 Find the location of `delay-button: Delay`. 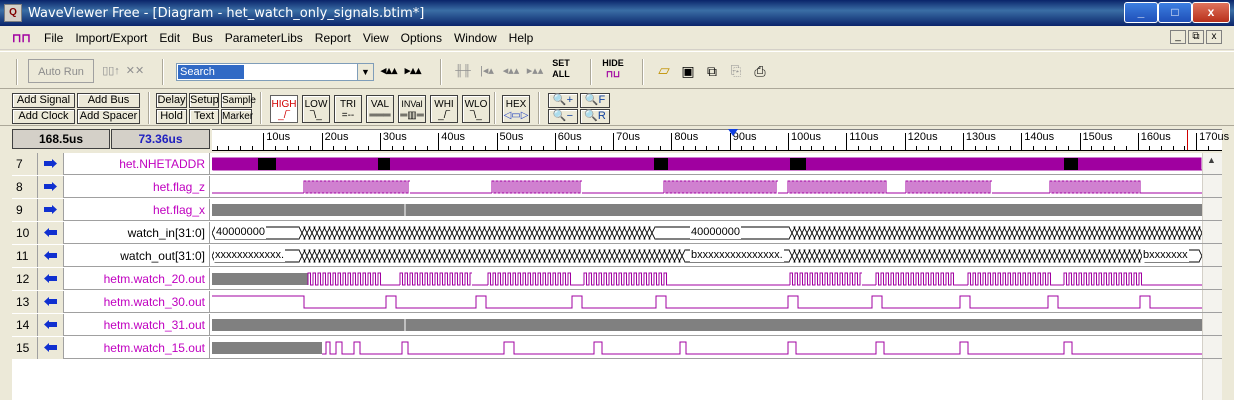

delay-button: Delay is located at coordinates (171, 100).